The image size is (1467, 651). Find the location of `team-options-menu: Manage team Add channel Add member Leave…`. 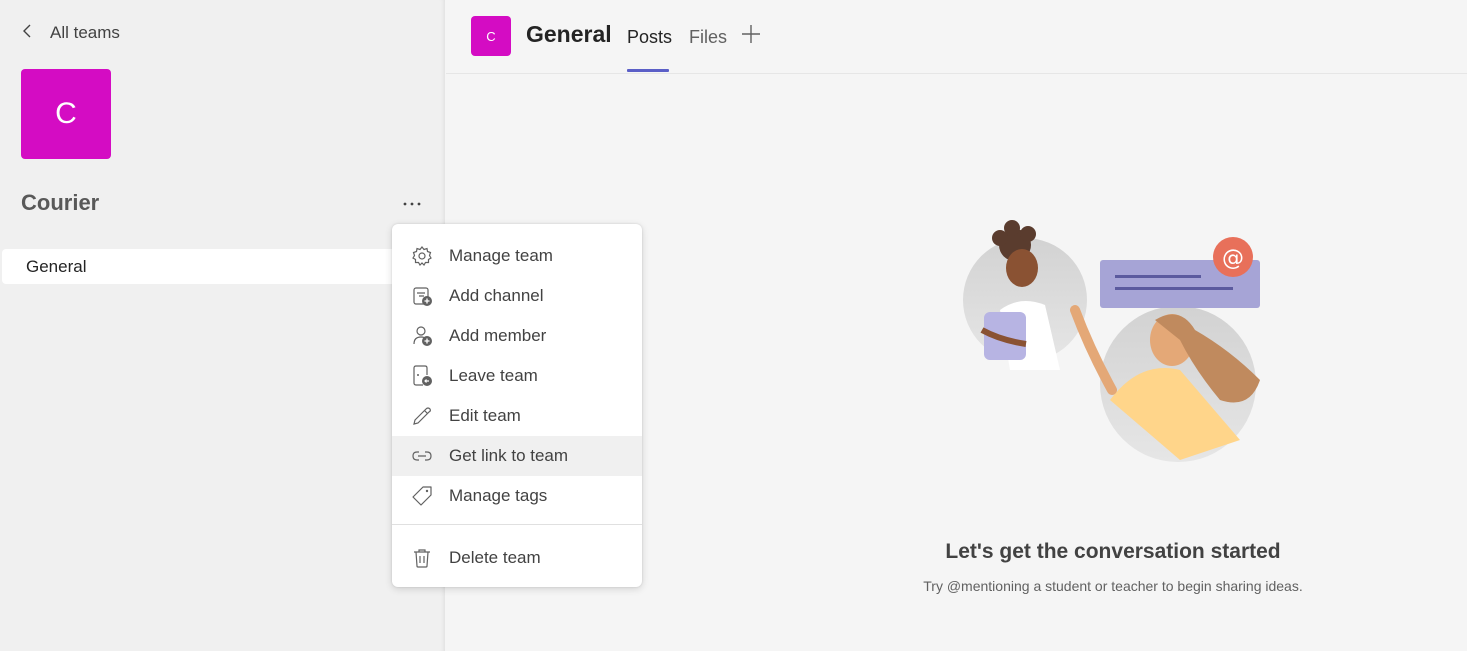

team-options-menu: Manage team Add channel Add member Leave… is located at coordinates (517, 405).